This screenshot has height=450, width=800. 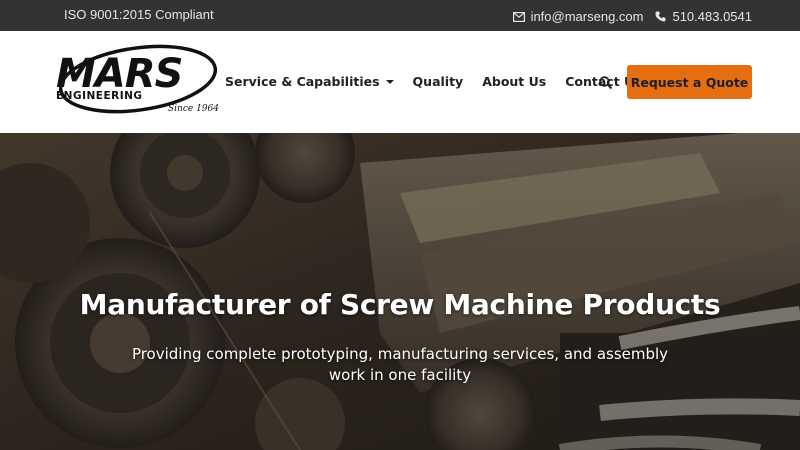 What do you see at coordinates (660, 16) in the screenshot?
I see `phone-icon` at bounding box center [660, 16].